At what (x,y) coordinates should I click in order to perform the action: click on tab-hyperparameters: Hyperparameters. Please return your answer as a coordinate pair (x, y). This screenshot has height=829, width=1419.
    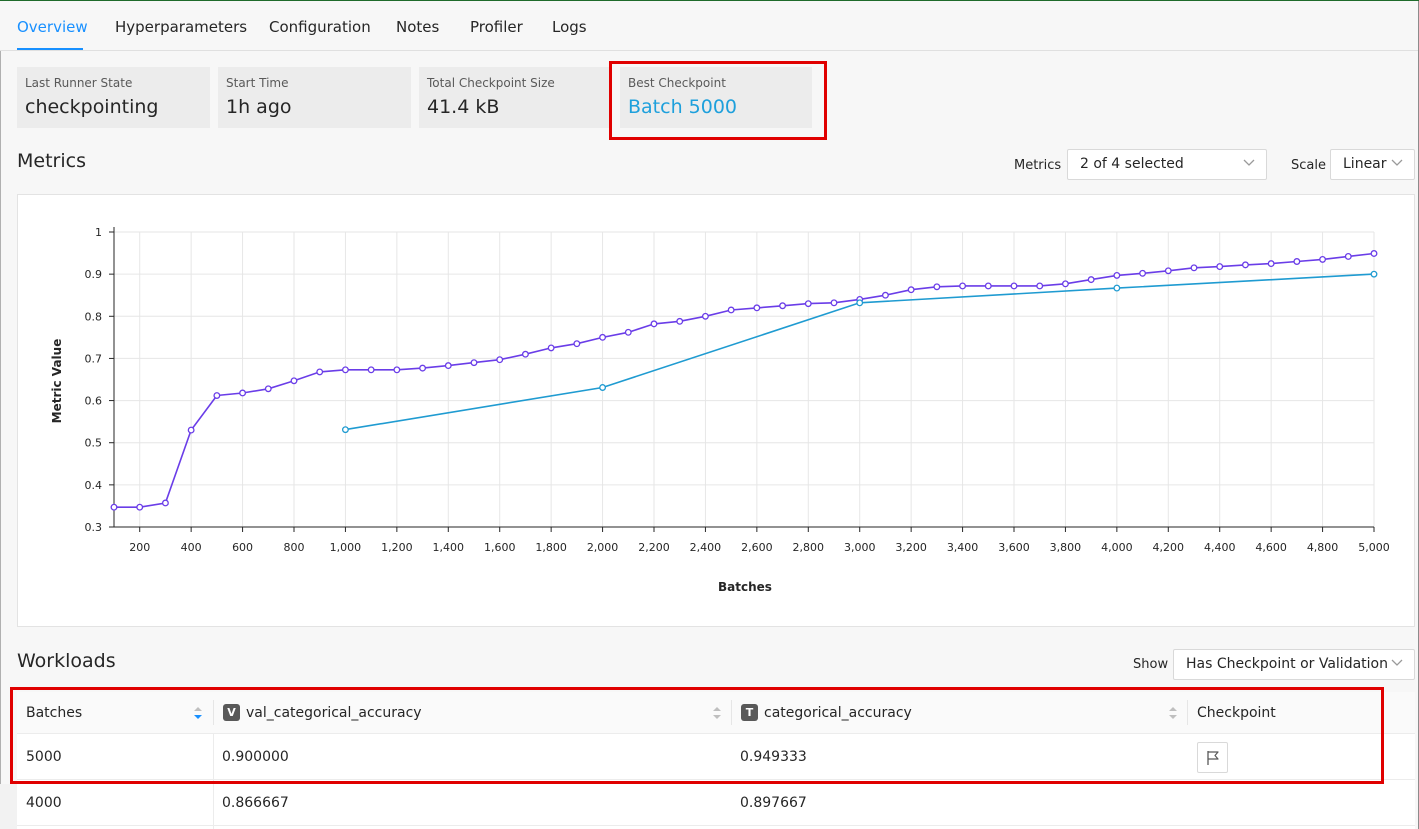
    Looking at the image, I should click on (181, 27).